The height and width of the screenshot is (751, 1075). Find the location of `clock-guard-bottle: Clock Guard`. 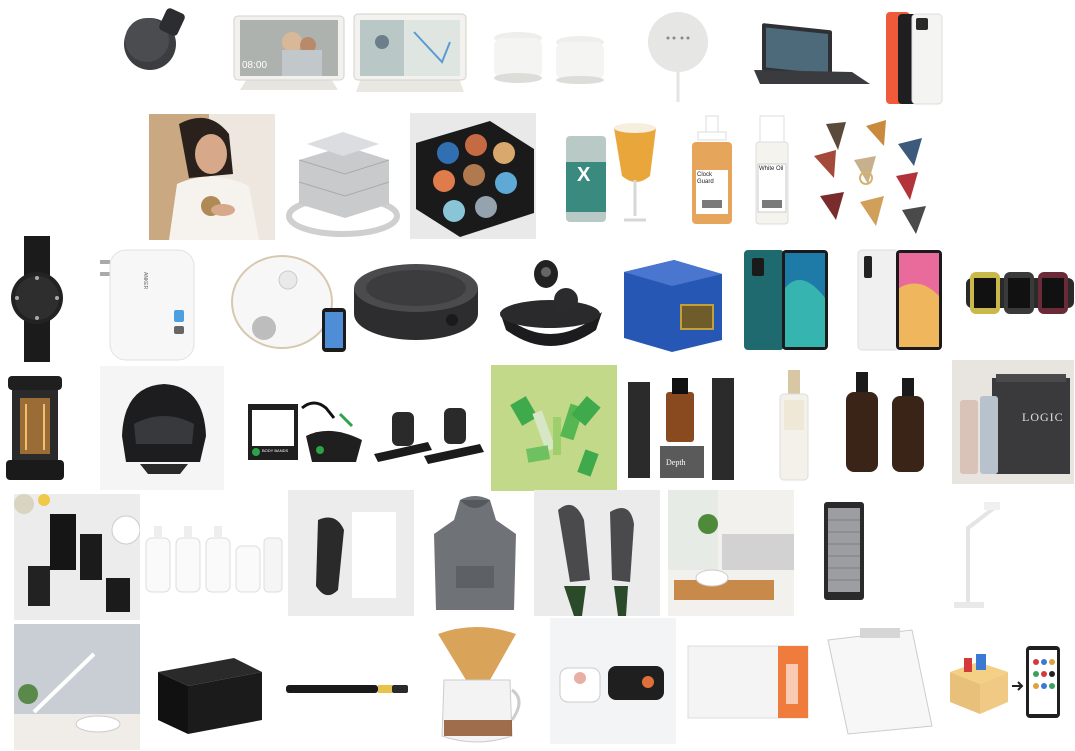

clock-guard-bottle: Clock Guard is located at coordinates (712, 170).